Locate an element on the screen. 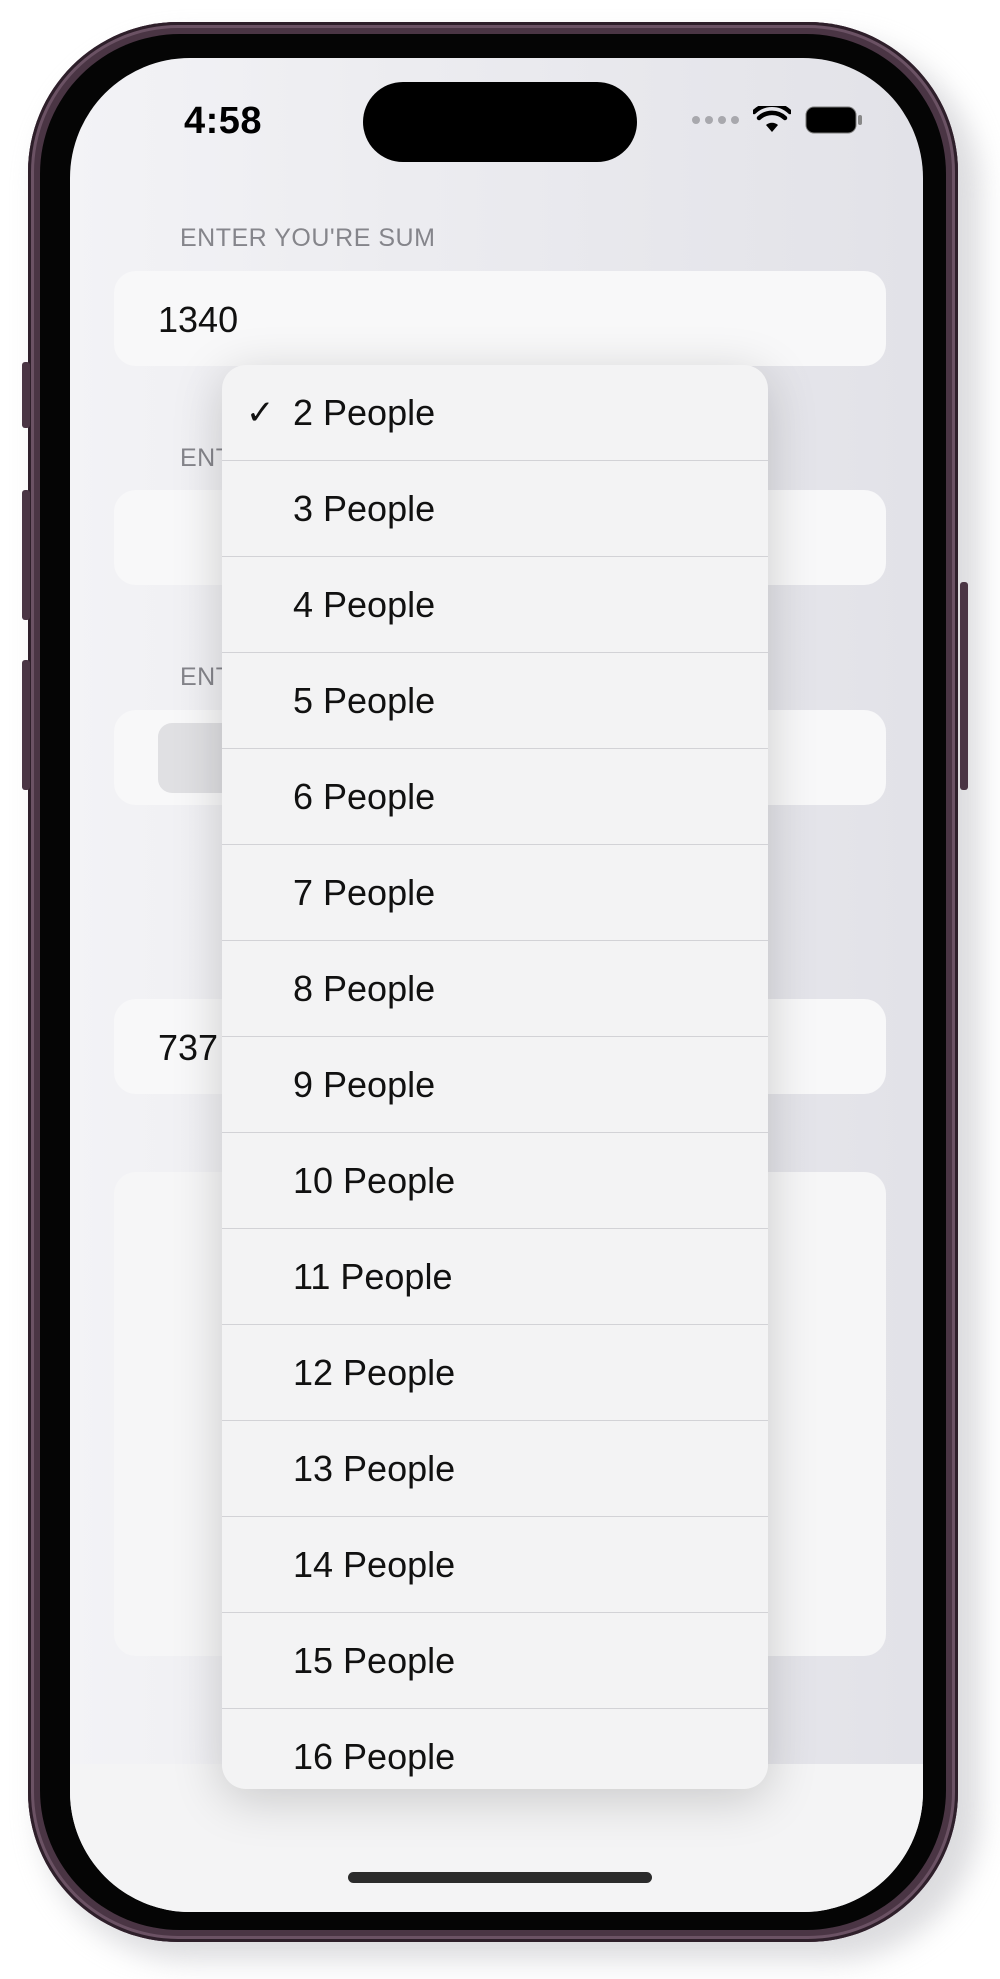  menu-item: 10 People is located at coordinates (495, 1181).